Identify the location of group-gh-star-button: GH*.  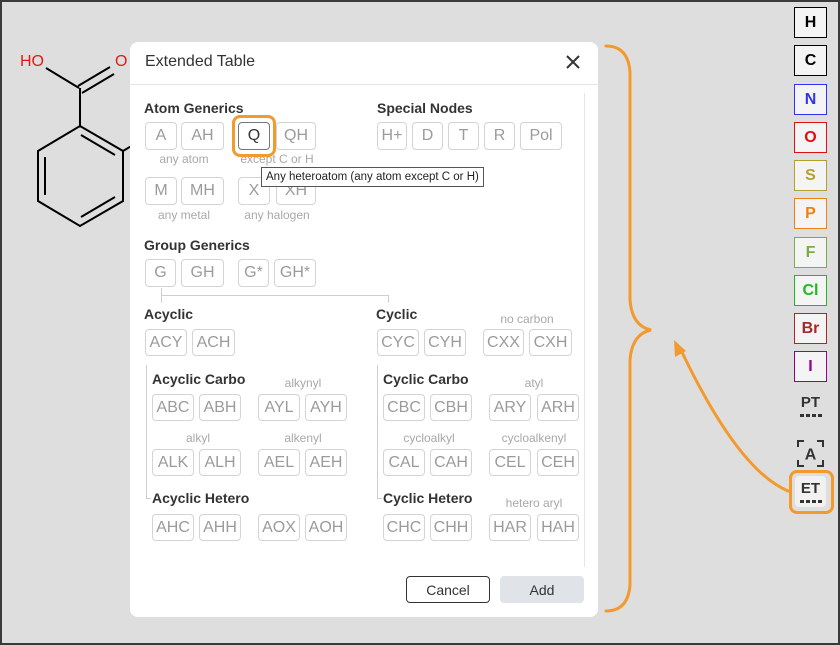
(295, 273).